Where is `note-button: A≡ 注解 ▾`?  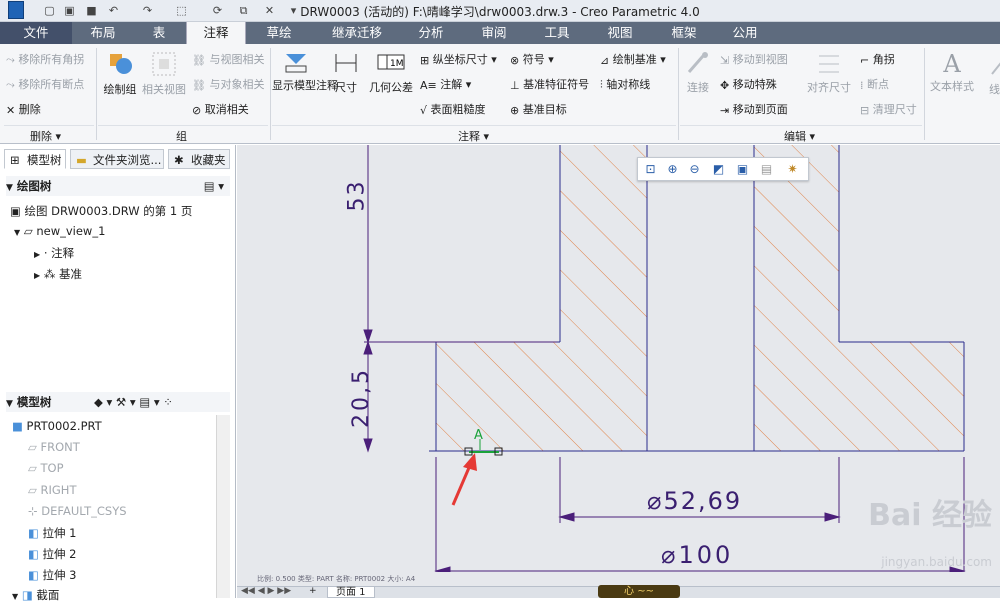 note-button: A≡ 注解 ▾ is located at coordinates (445, 84).